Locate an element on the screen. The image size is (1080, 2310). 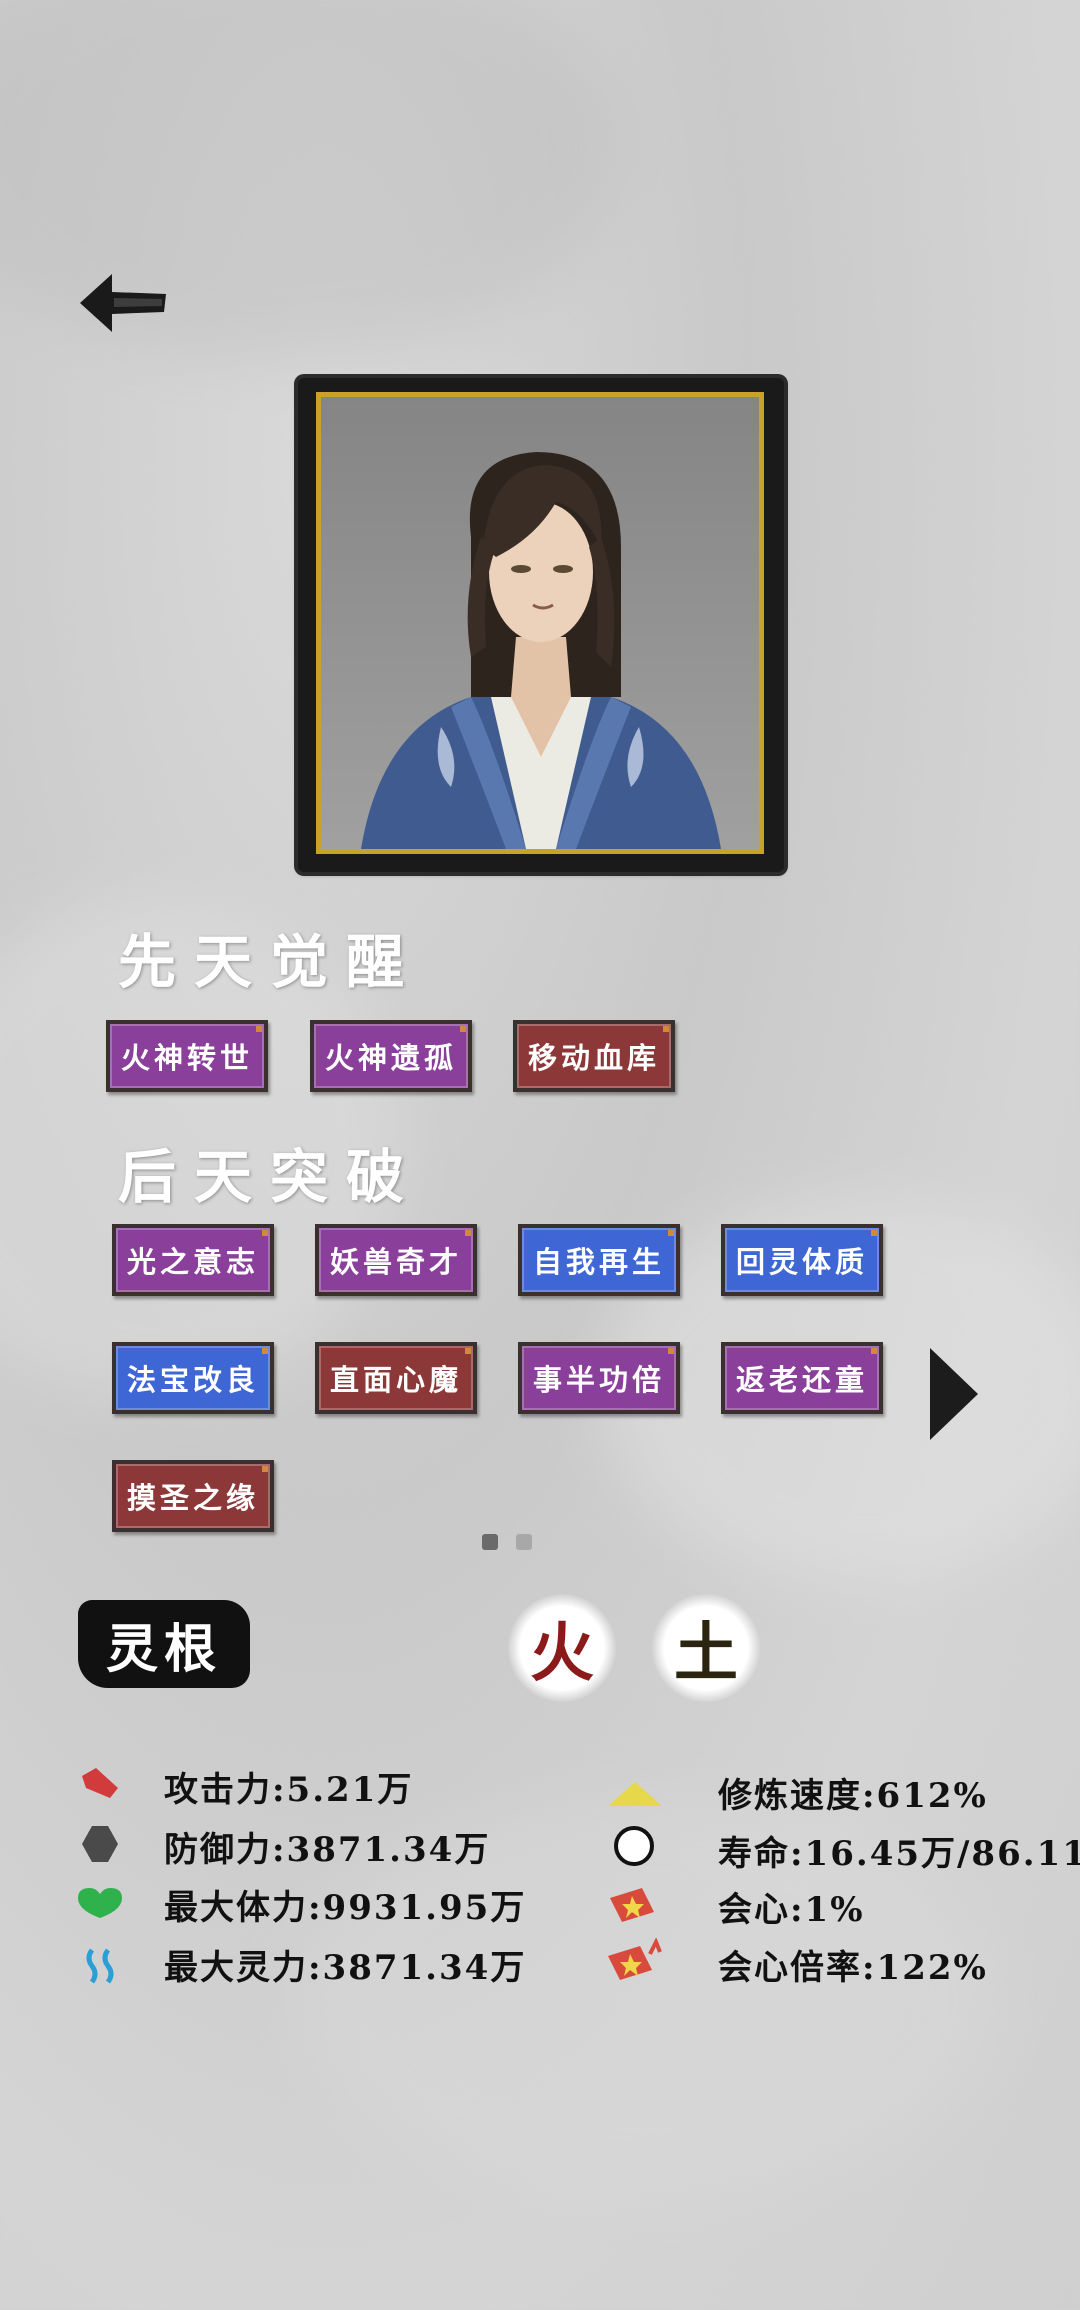
crit-icon is located at coordinates (632, 1905).